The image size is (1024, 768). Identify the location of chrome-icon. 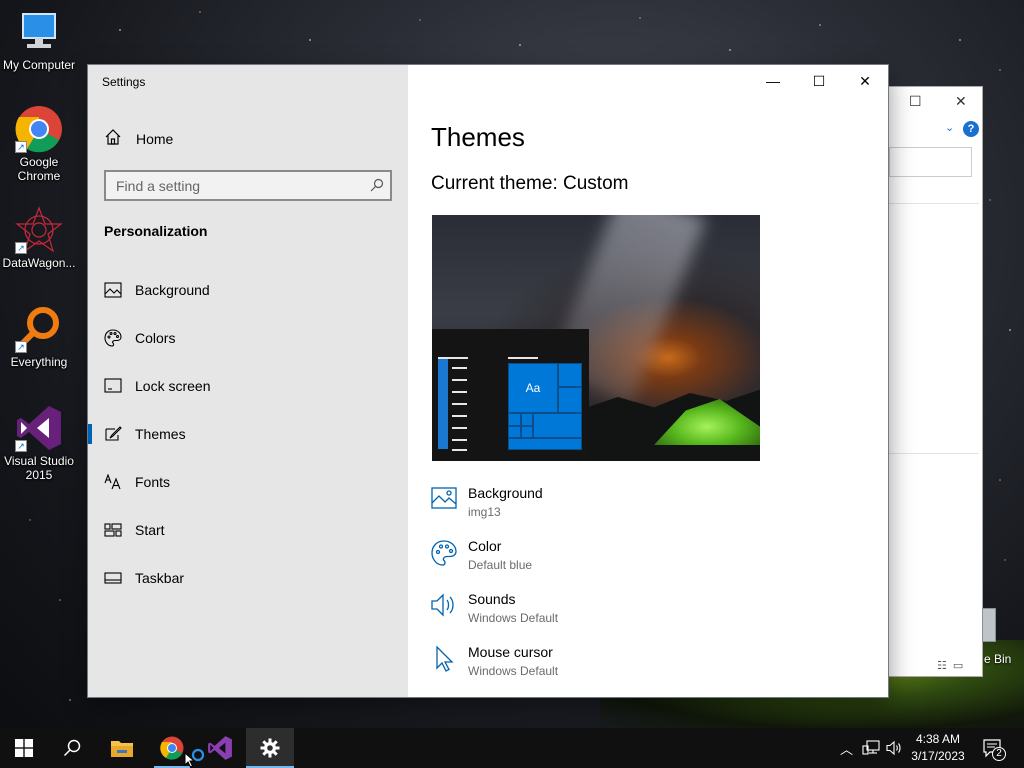
(172, 748).